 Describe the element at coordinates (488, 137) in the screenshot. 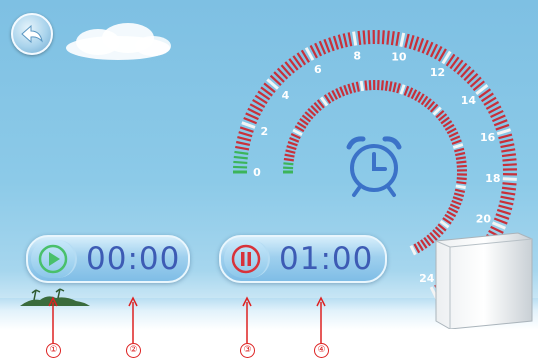

I see `outer-dial-label-16: 16` at that location.